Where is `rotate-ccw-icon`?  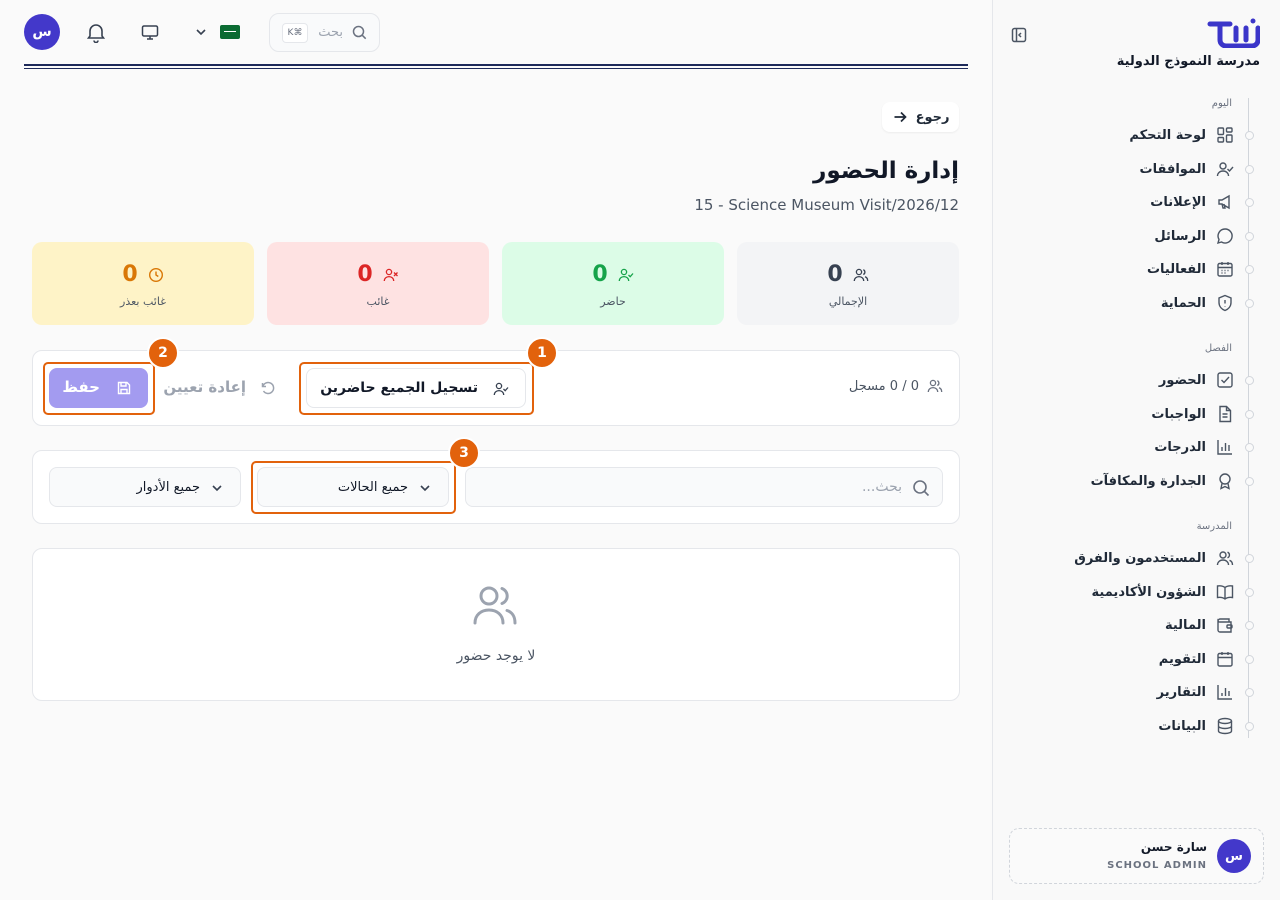 rotate-ccw-icon is located at coordinates (268, 388).